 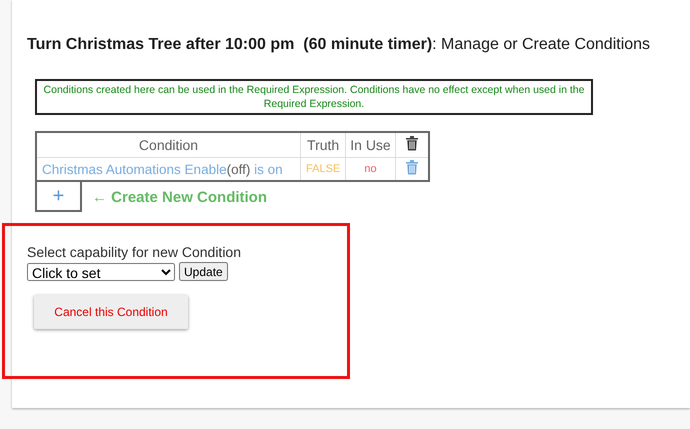 What do you see at coordinates (168, 145) in the screenshot?
I see `column-header: Condition` at bounding box center [168, 145].